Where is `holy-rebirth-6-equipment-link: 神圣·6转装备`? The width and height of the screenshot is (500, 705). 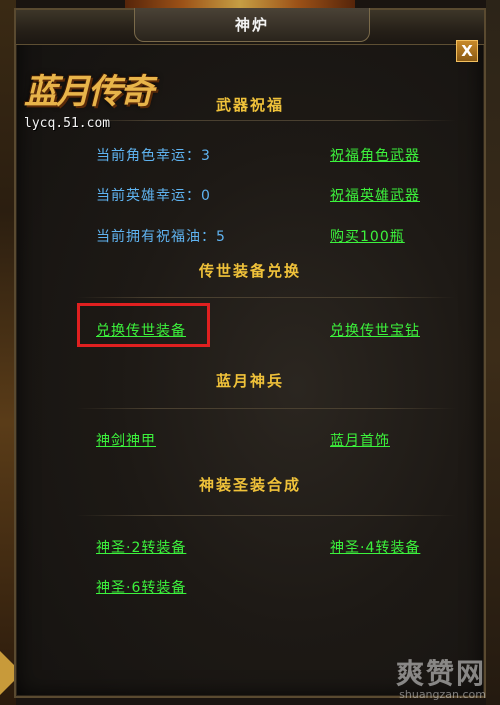 holy-rebirth-6-equipment-link: 神圣·6转装备 is located at coordinates (141, 587).